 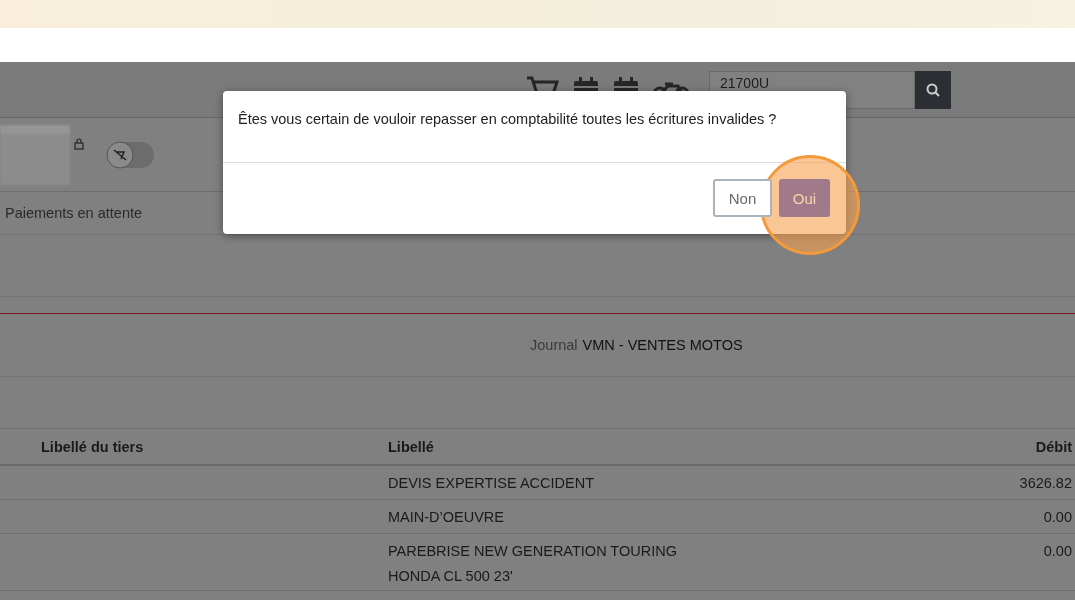 I want to click on lock-icon, so click(x=79, y=143).